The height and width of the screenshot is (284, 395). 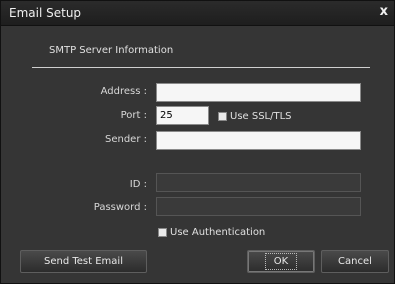 I want to click on ssl-label: Use SSL/TLS, so click(x=261, y=116).